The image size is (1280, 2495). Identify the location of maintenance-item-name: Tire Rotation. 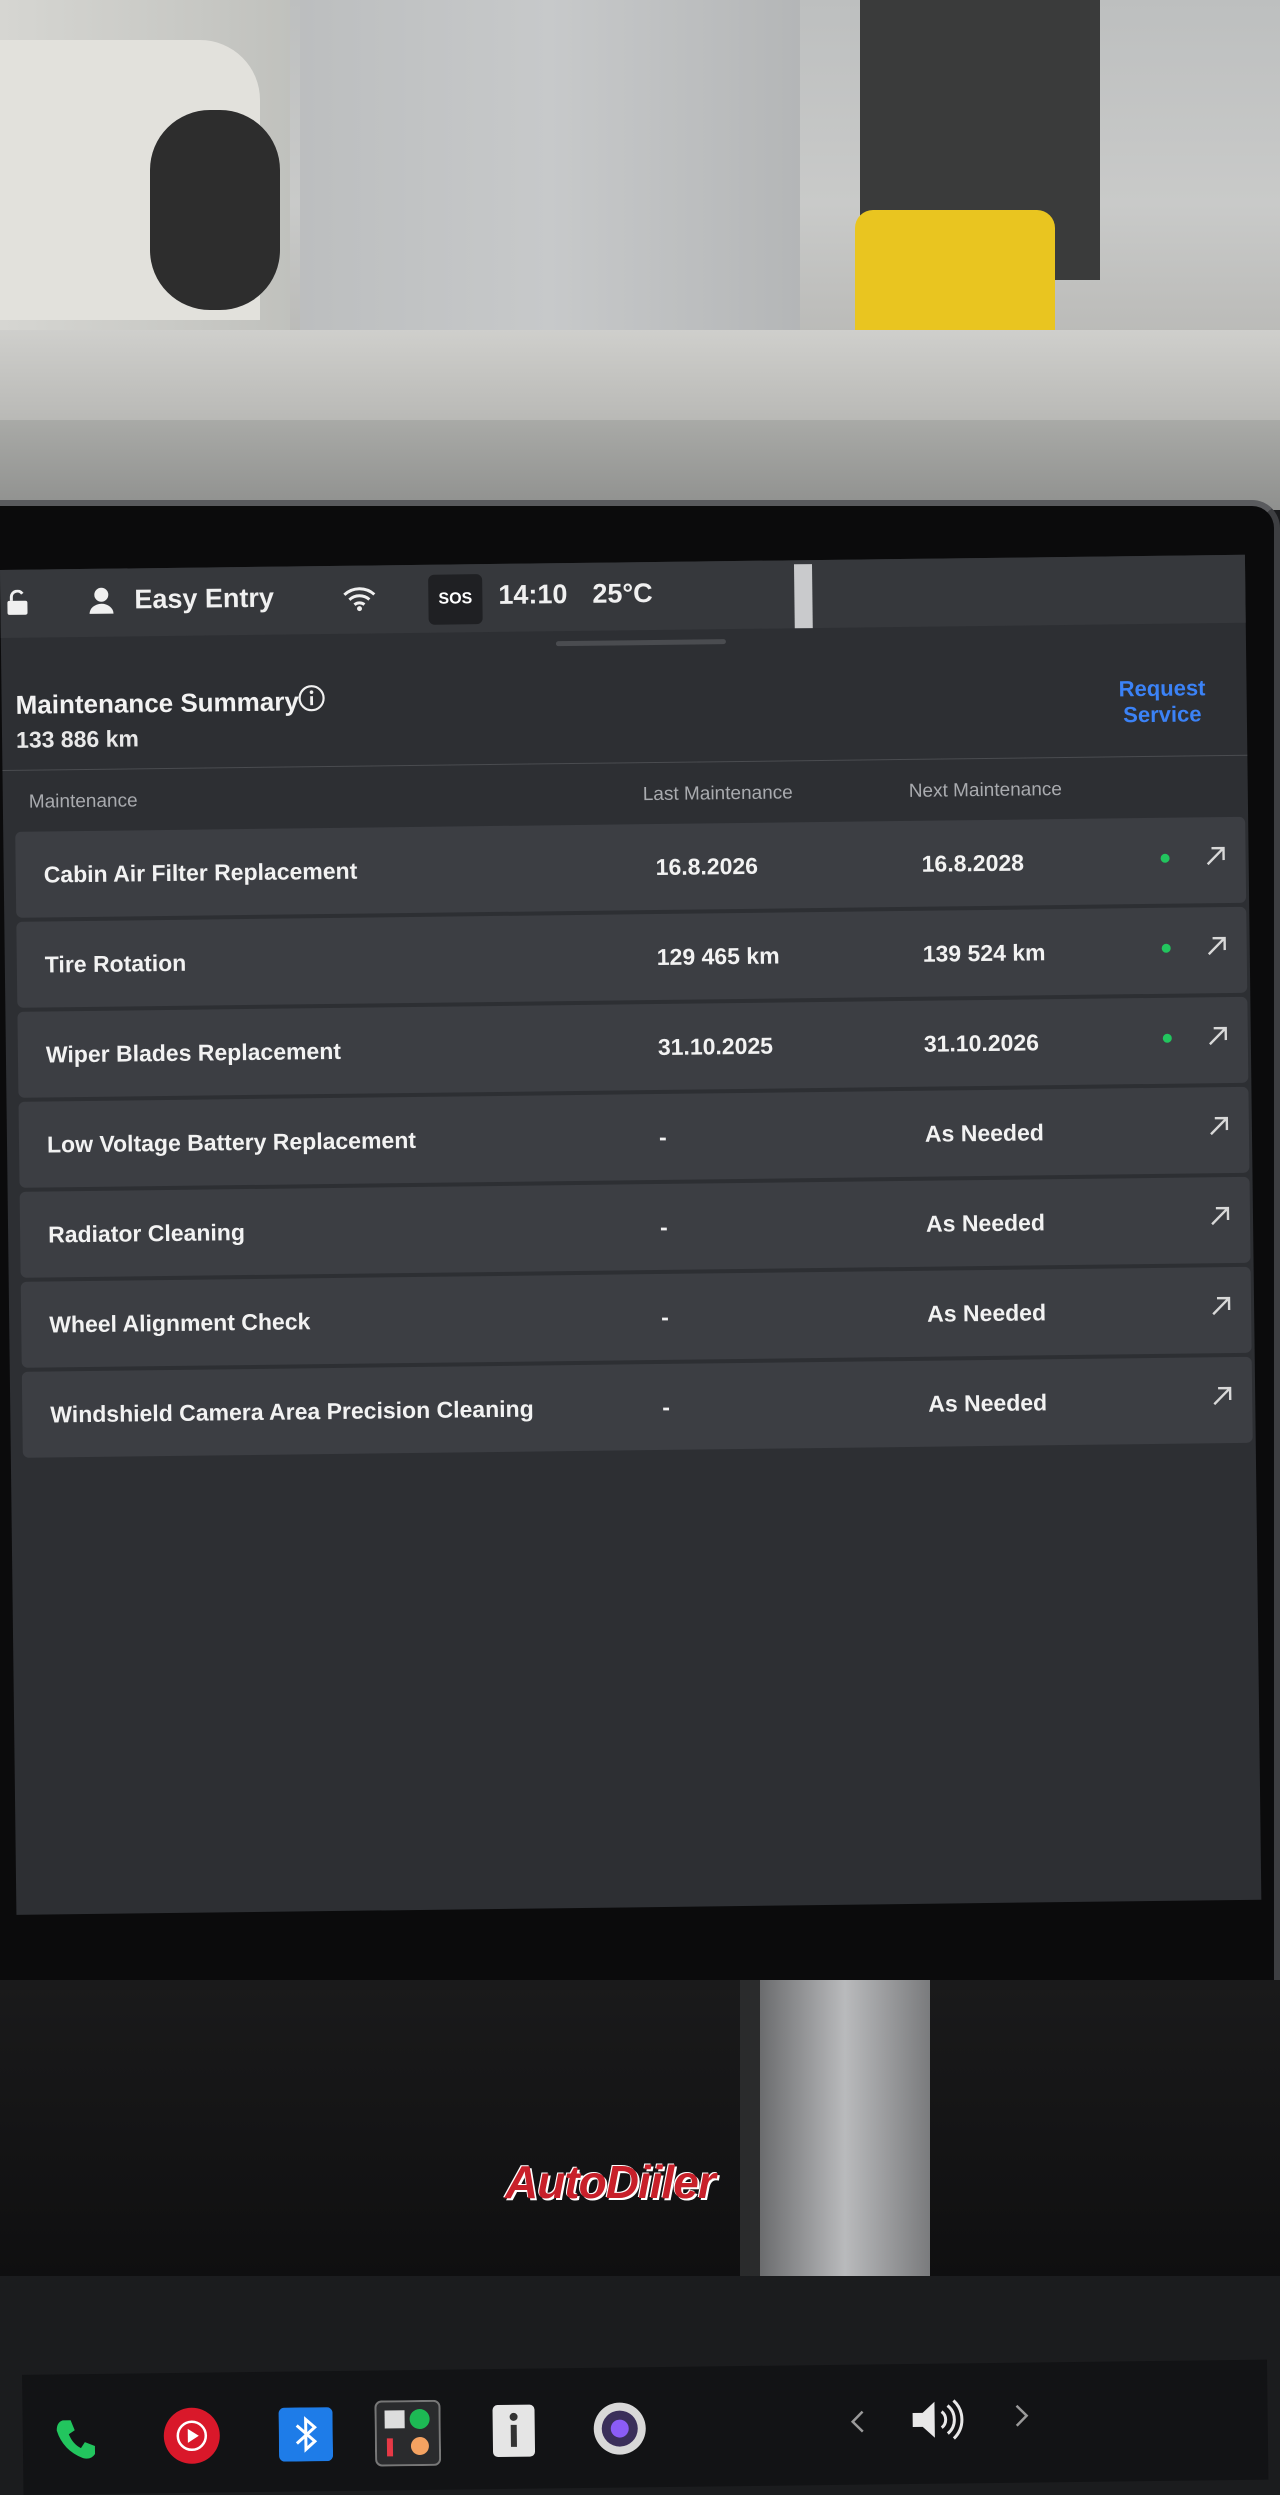
(115, 963).